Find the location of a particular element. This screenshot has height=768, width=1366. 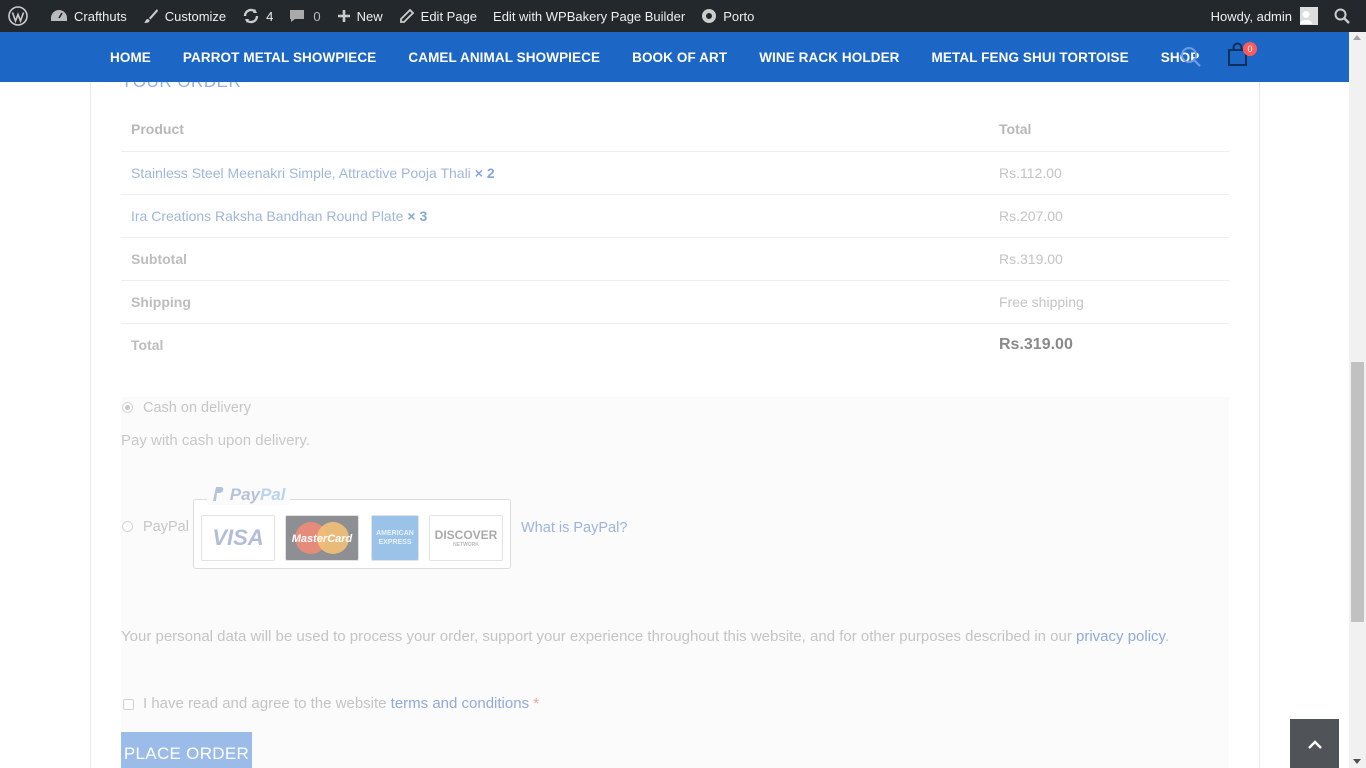

order-total-row: Total Rs.319.00 is located at coordinates (675, 344).